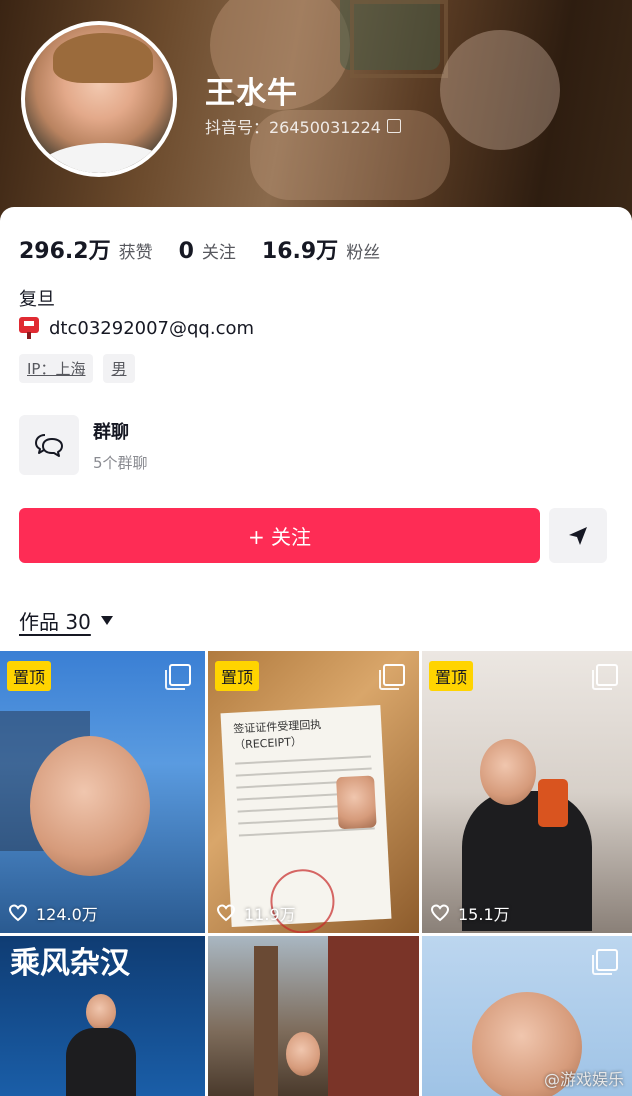 The height and width of the screenshot is (1096, 632). I want to click on followers-label: 粉丝, so click(363, 250).